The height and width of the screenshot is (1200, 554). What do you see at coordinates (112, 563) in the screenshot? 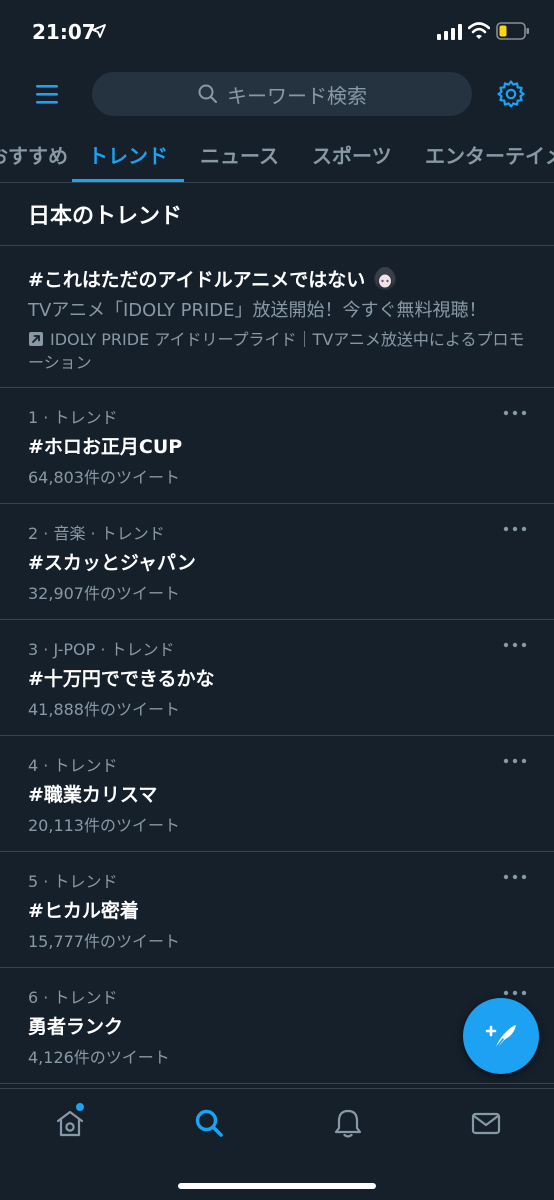
I see `trend-name: #スカッとジャパン` at bounding box center [112, 563].